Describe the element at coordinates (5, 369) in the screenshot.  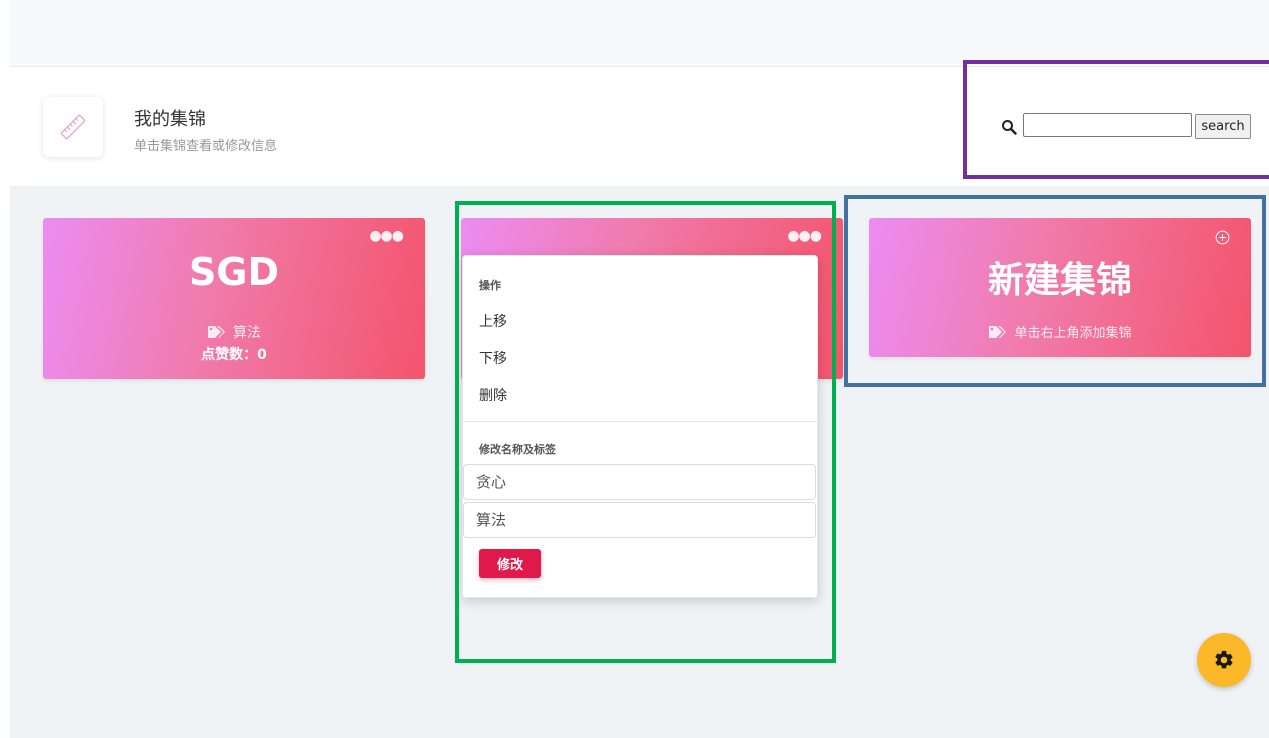
I see `left-margin` at that location.